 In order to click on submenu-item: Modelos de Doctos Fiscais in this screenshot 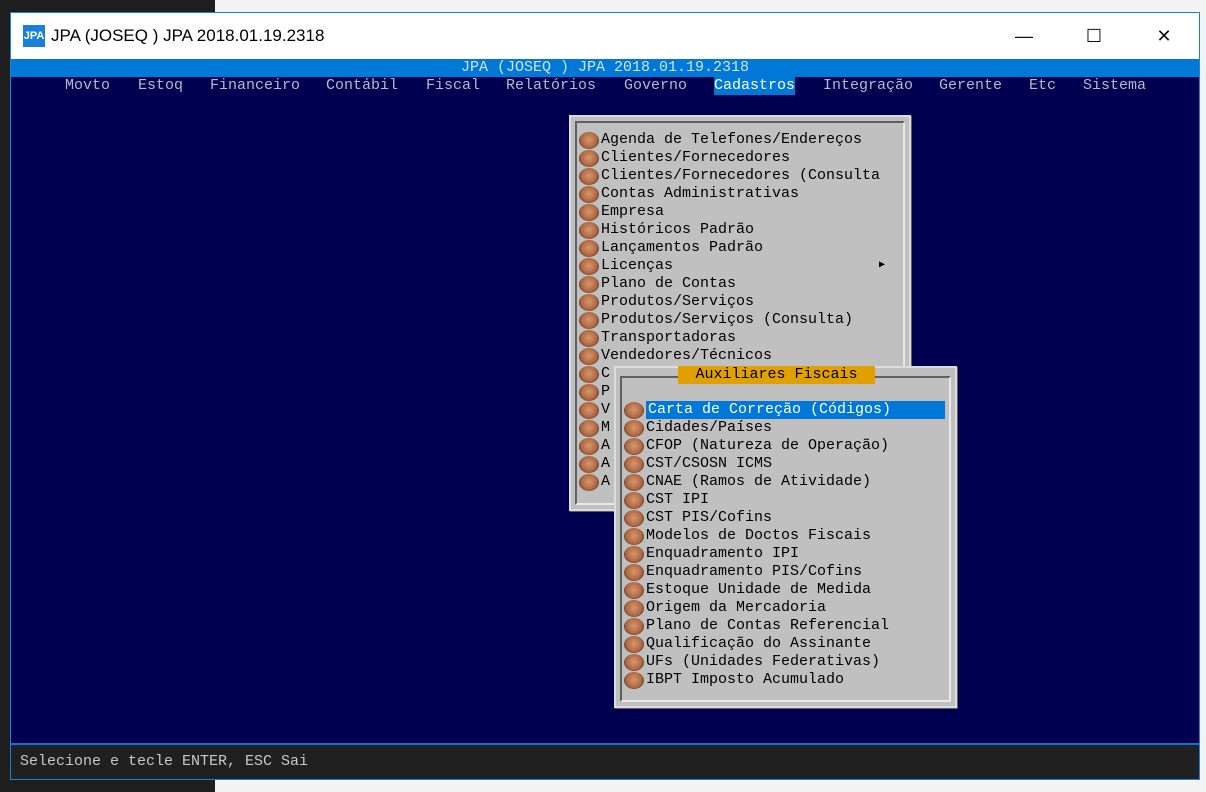, I will do `click(747, 536)`.